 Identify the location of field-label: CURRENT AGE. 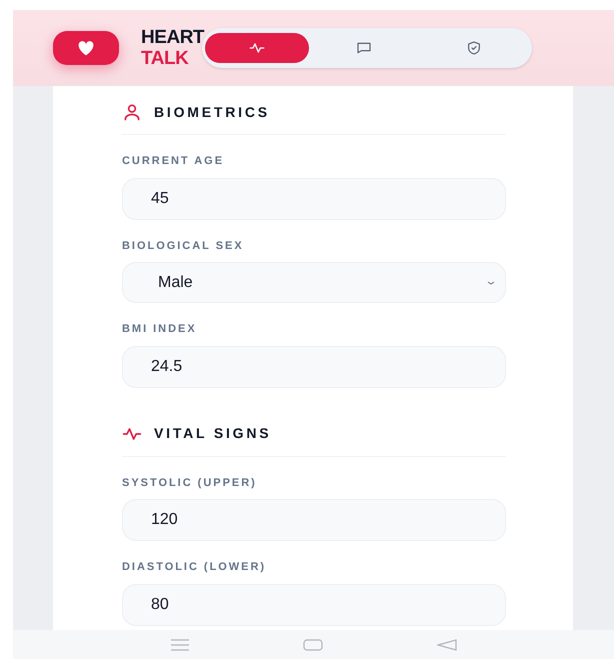
(174, 161).